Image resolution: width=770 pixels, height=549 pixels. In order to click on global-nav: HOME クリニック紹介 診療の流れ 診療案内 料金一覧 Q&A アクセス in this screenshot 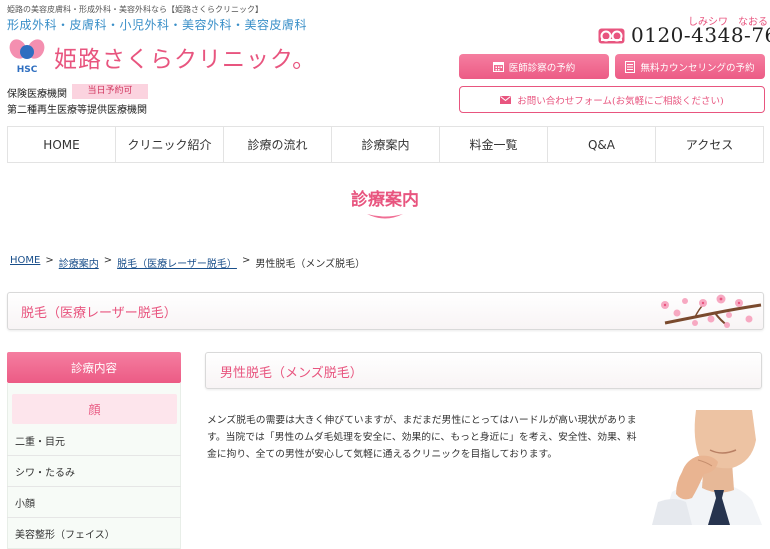, I will do `click(385, 144)`.